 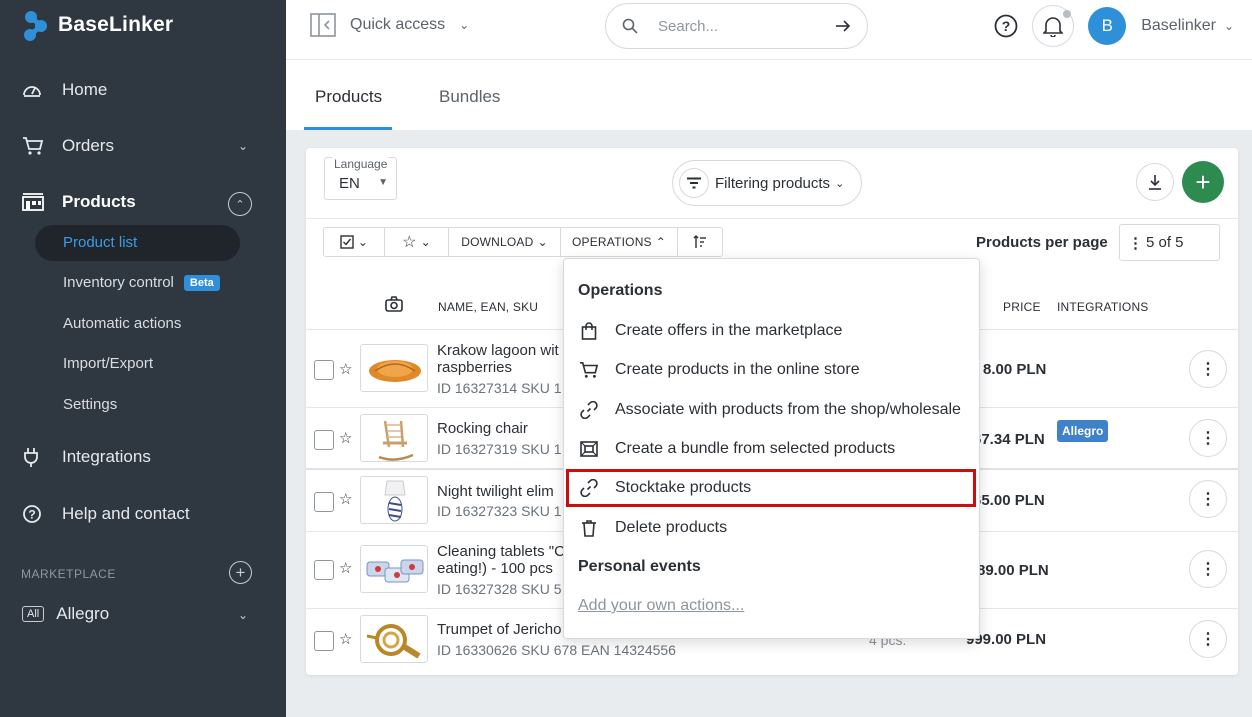 I want to click on user-name: Baselinker, so click(x=1178, y=26).